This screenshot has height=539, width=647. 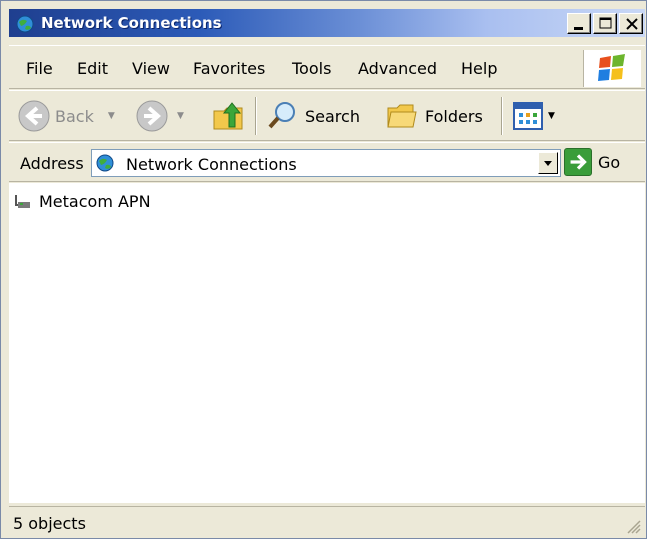 I want to click on up-folder-button, so click(x=229, y=116).